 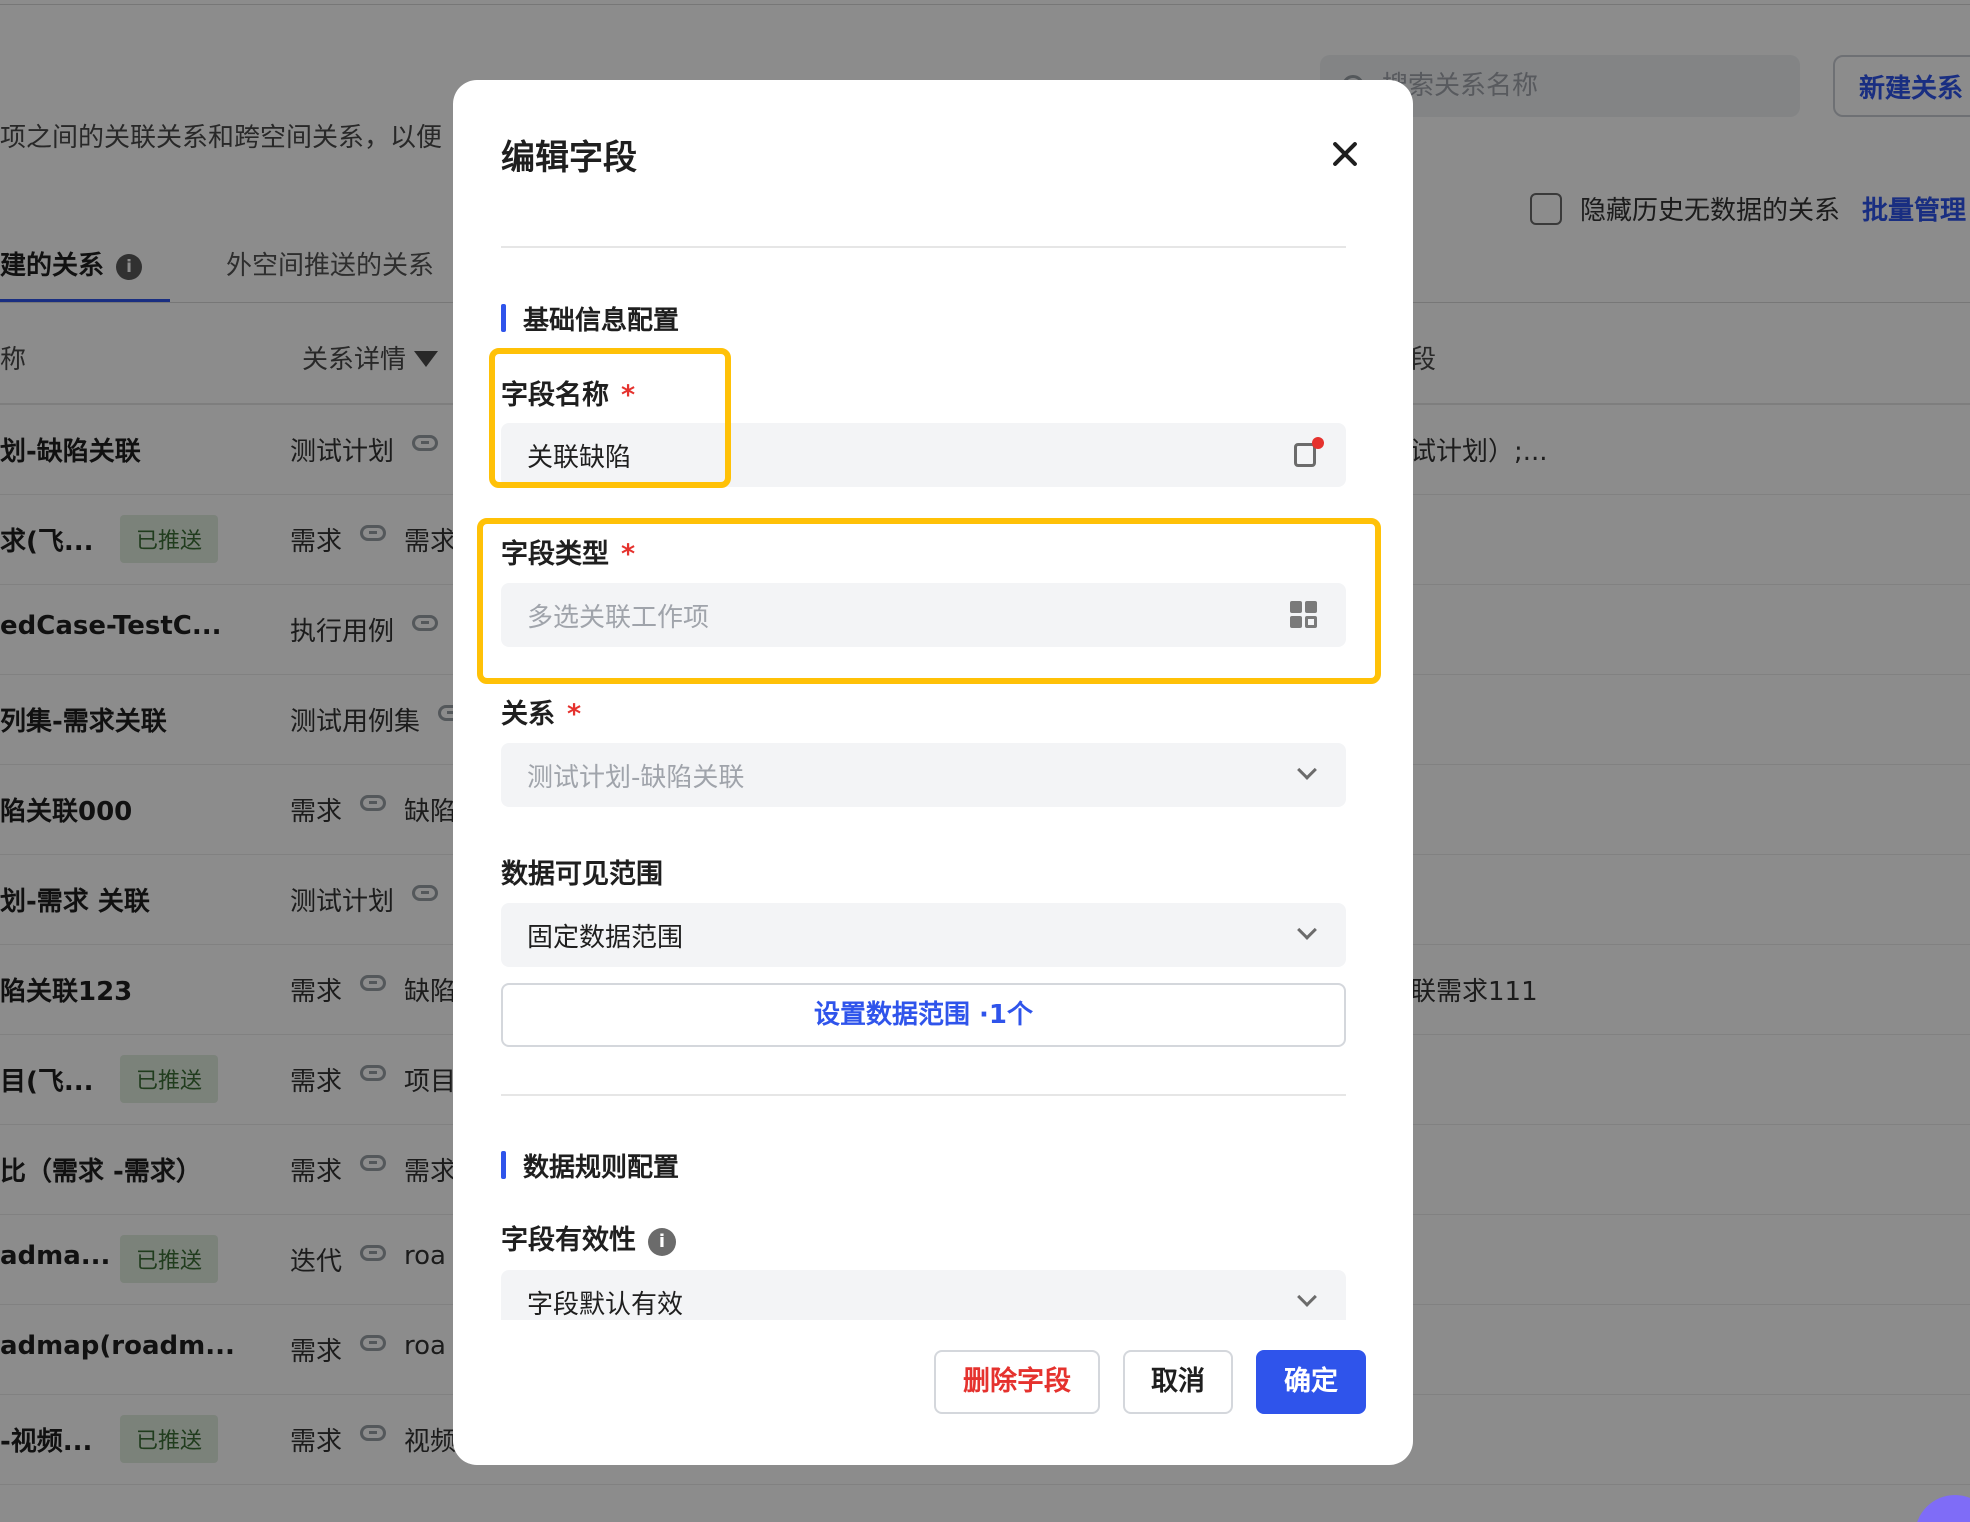 What do you see at coordinates (662, 1242) in the screenshot?
I see `info-icon: i` at bounding box center [662, 1242].